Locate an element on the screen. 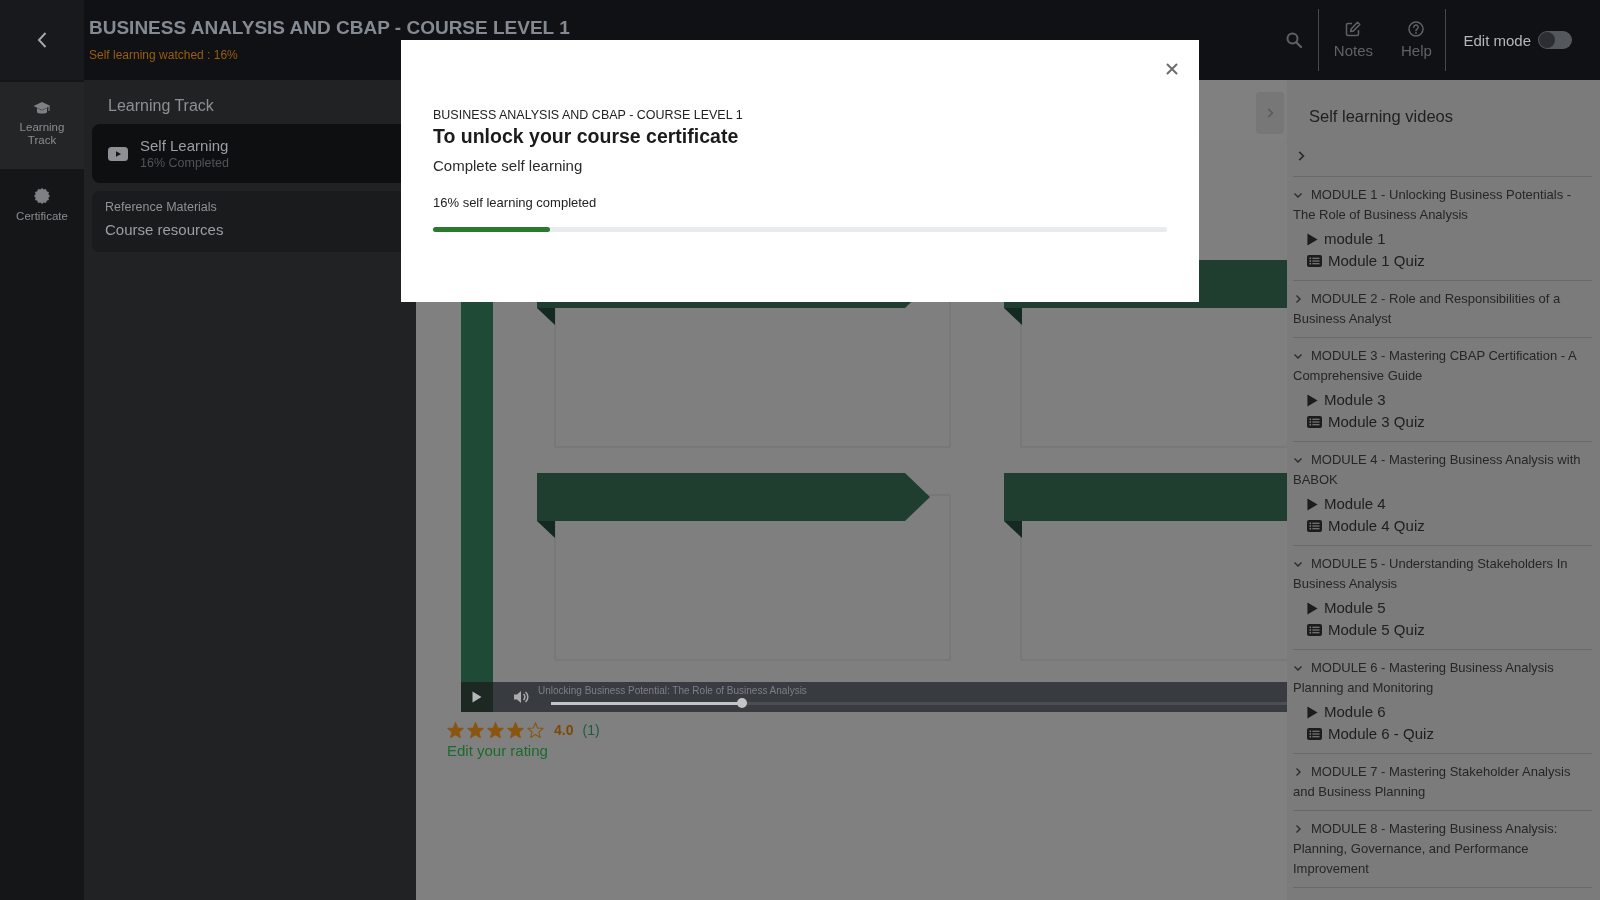 The image size is (1600, 900). module-header: MODULE 6 - Mastering Business Analysis Planning and Monitoring is located at coordinates (1442, 678).